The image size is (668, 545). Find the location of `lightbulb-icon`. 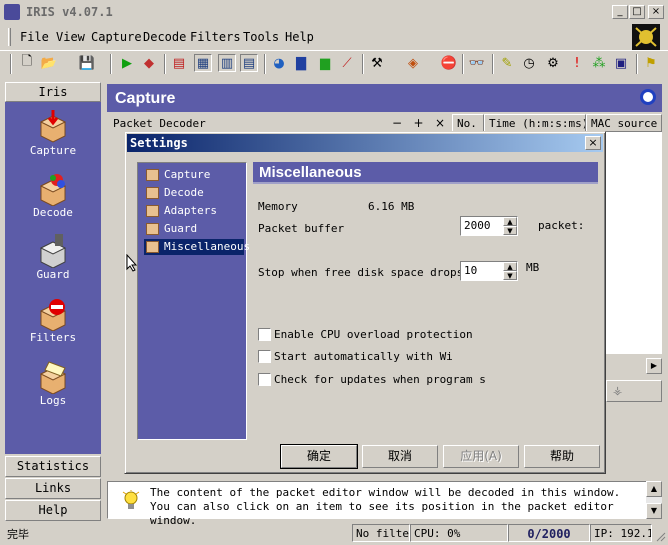

lightbulb-icon is located at coordinates (131, 500).